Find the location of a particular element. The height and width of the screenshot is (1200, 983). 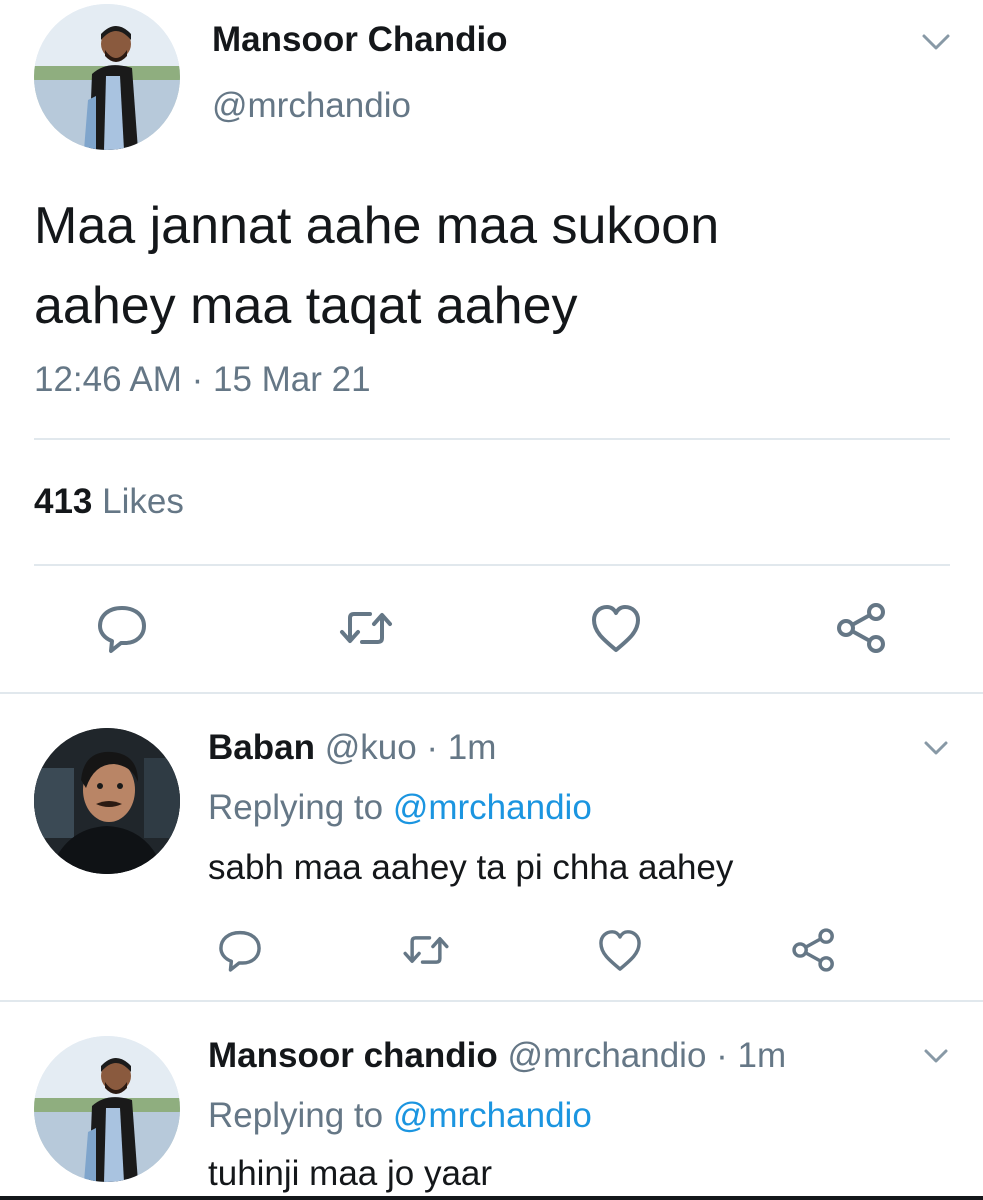

bottom-edge is located at coordinates (491, 1198).